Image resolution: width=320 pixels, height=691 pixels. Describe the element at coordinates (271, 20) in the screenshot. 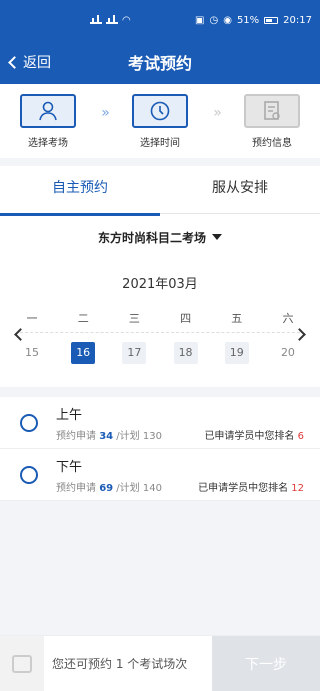

I see `battery-icon` at that location.